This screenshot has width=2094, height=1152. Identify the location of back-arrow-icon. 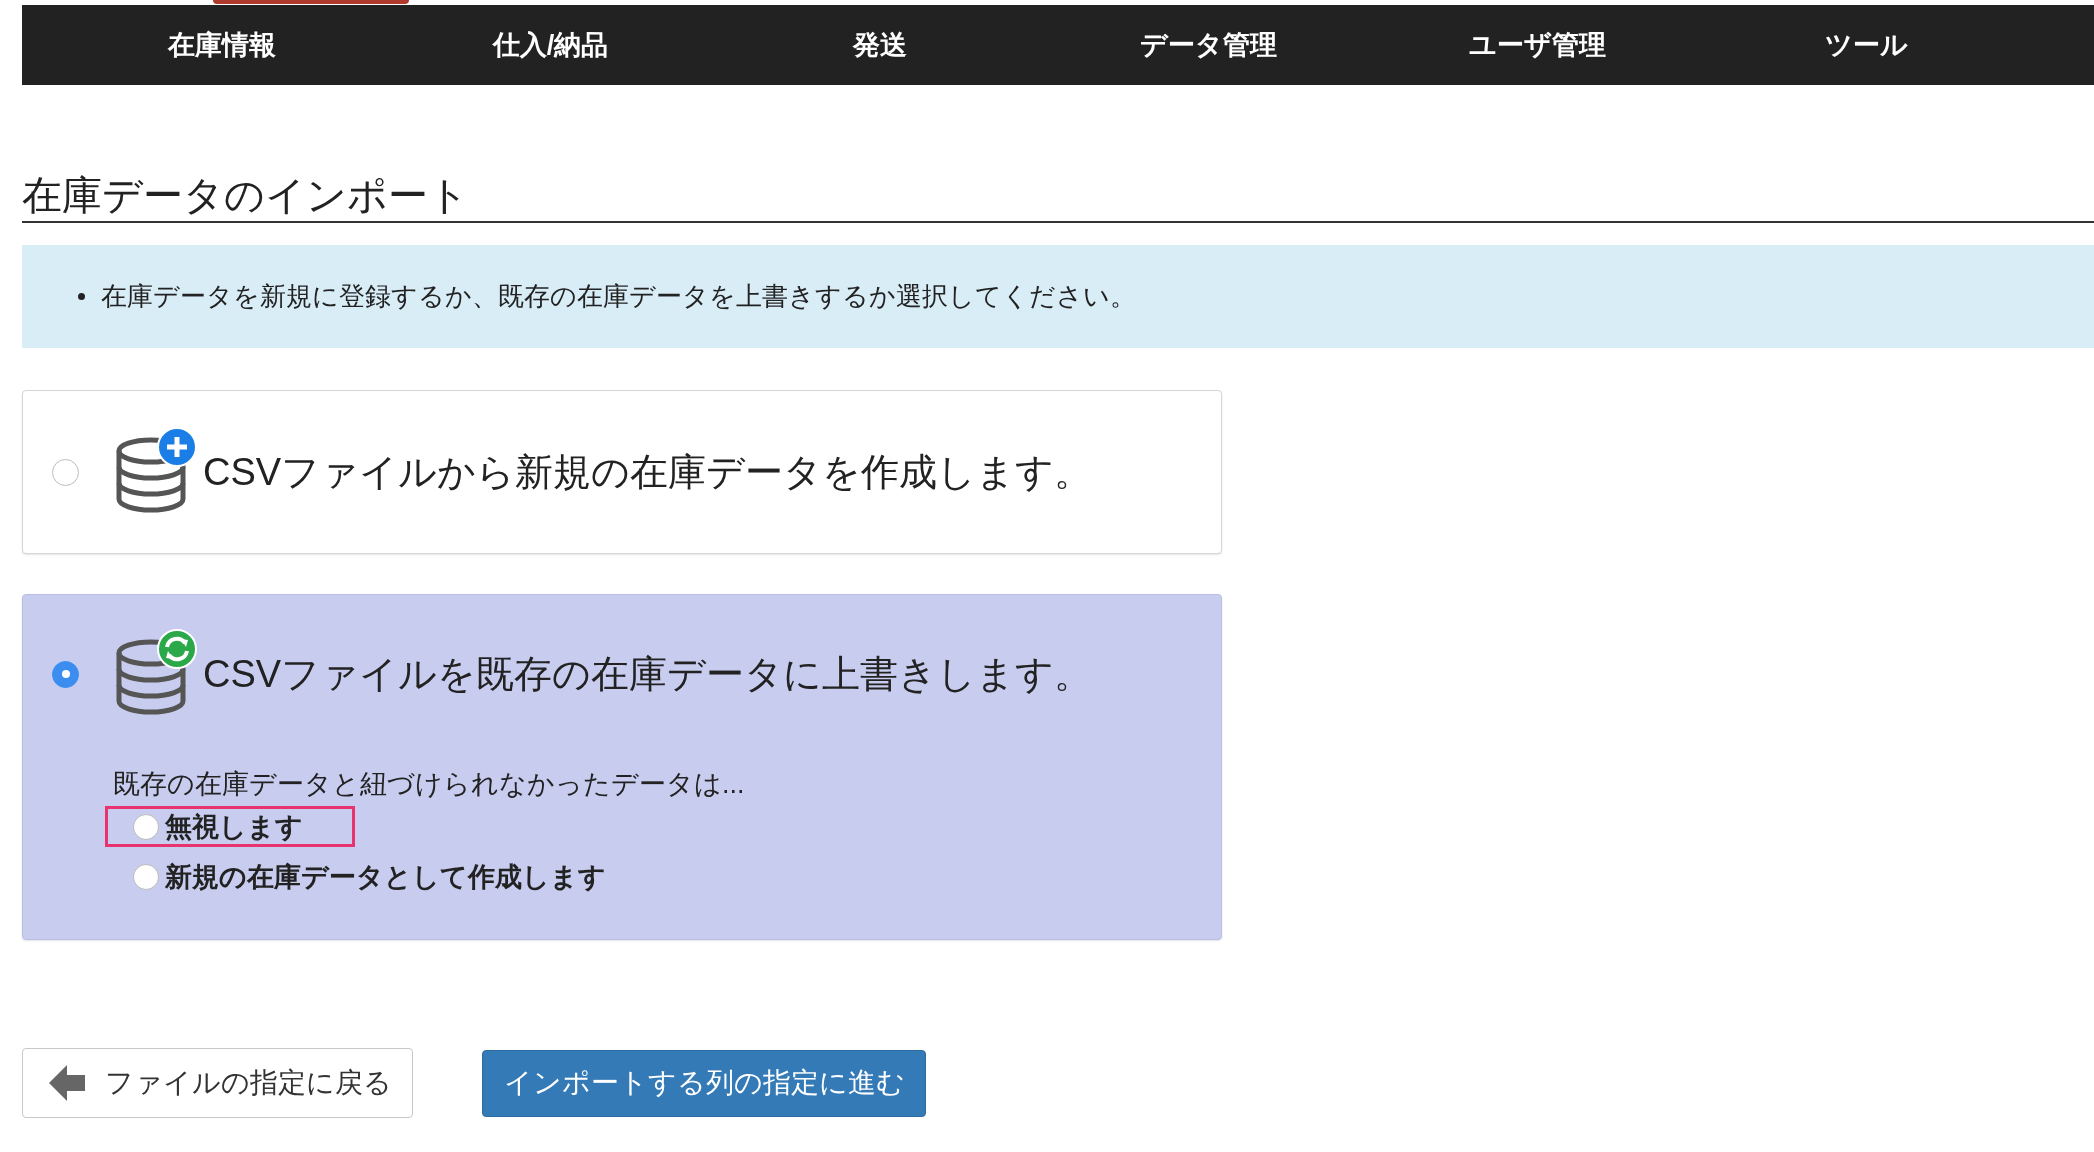
(67, 1083).